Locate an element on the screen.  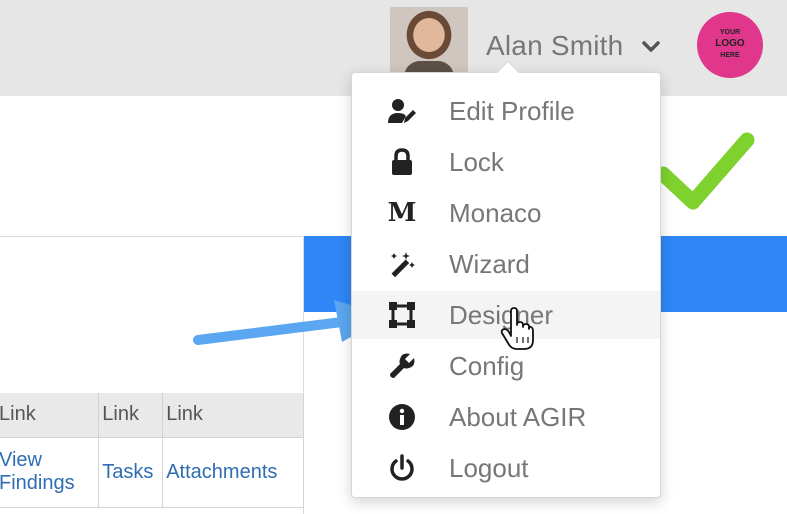
menu-item-logout: Logout is located at coordinates (506, 468).